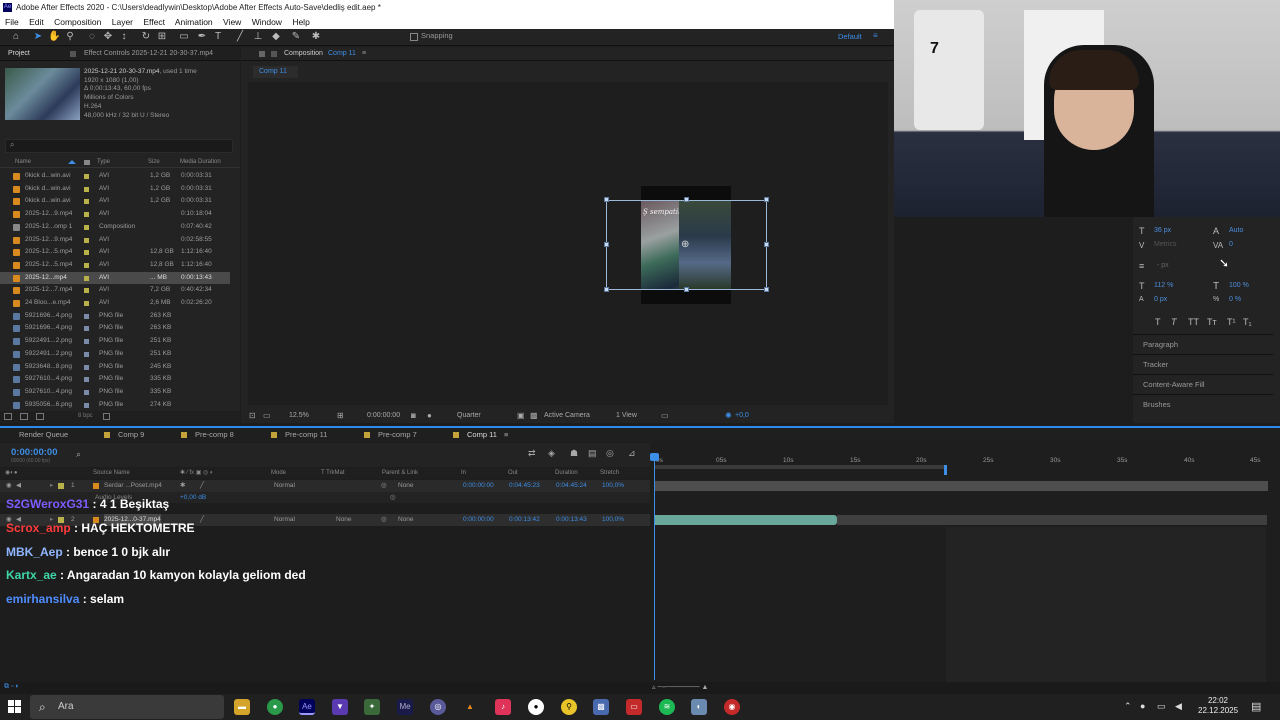 This screenshot has width=1280, height=720. Describe the element at coordinates (1203, 364) in the screenshot. I see `tracker-panel: Tracker` at that location.